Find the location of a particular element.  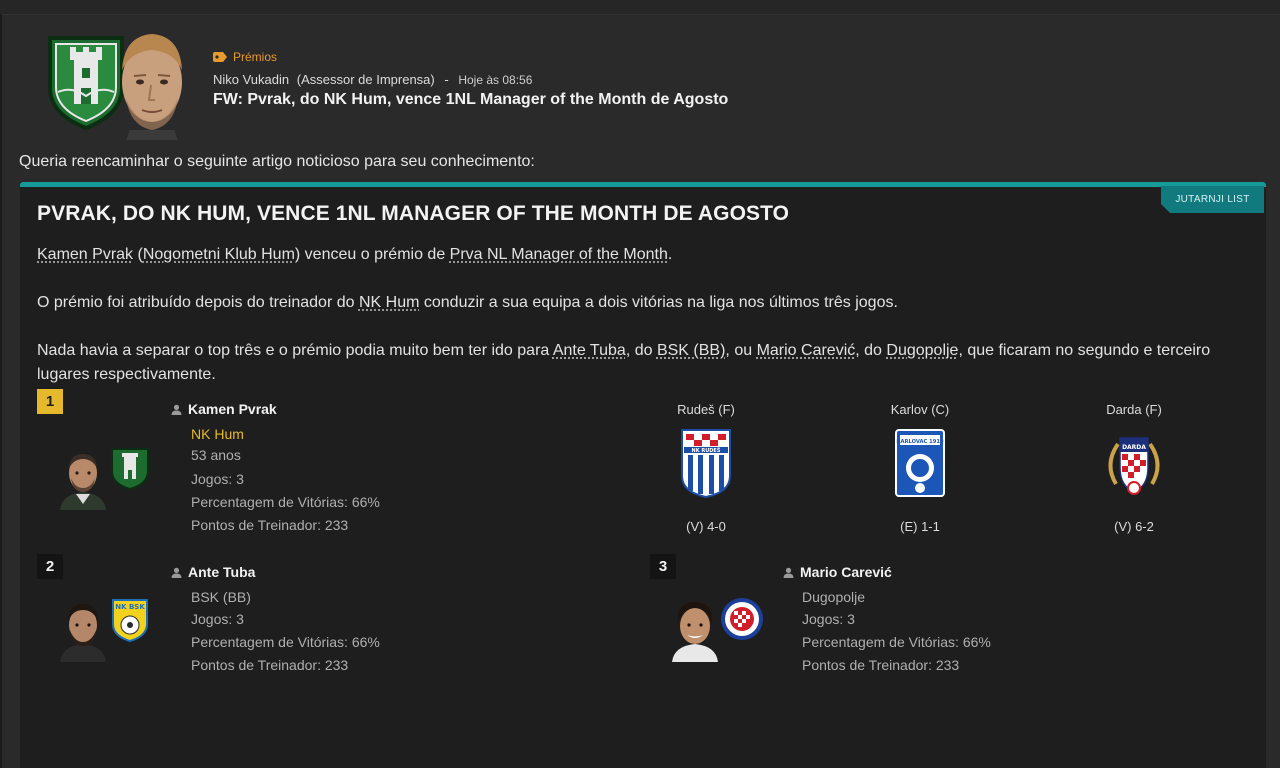

link-dugopolje: Dugopolje is located at coordinates (922, 350).